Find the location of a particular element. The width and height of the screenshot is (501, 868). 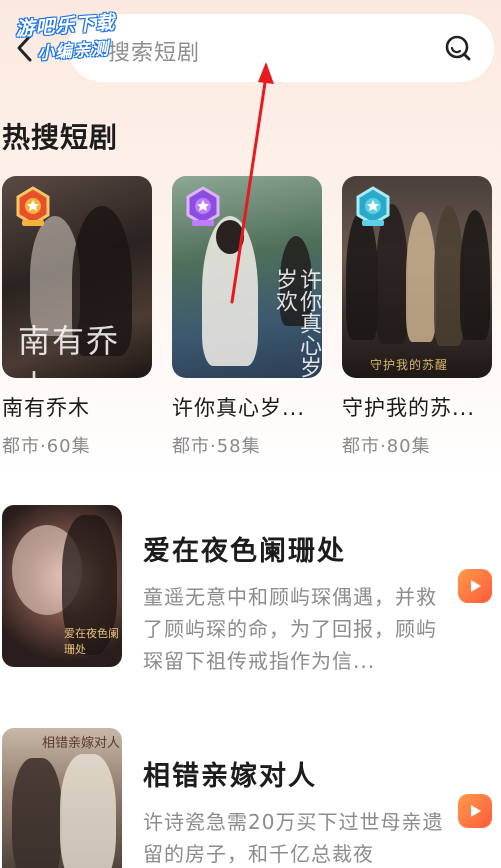

list-title: 爱在夜色阑珊处 is located at coordinates (244, 551).